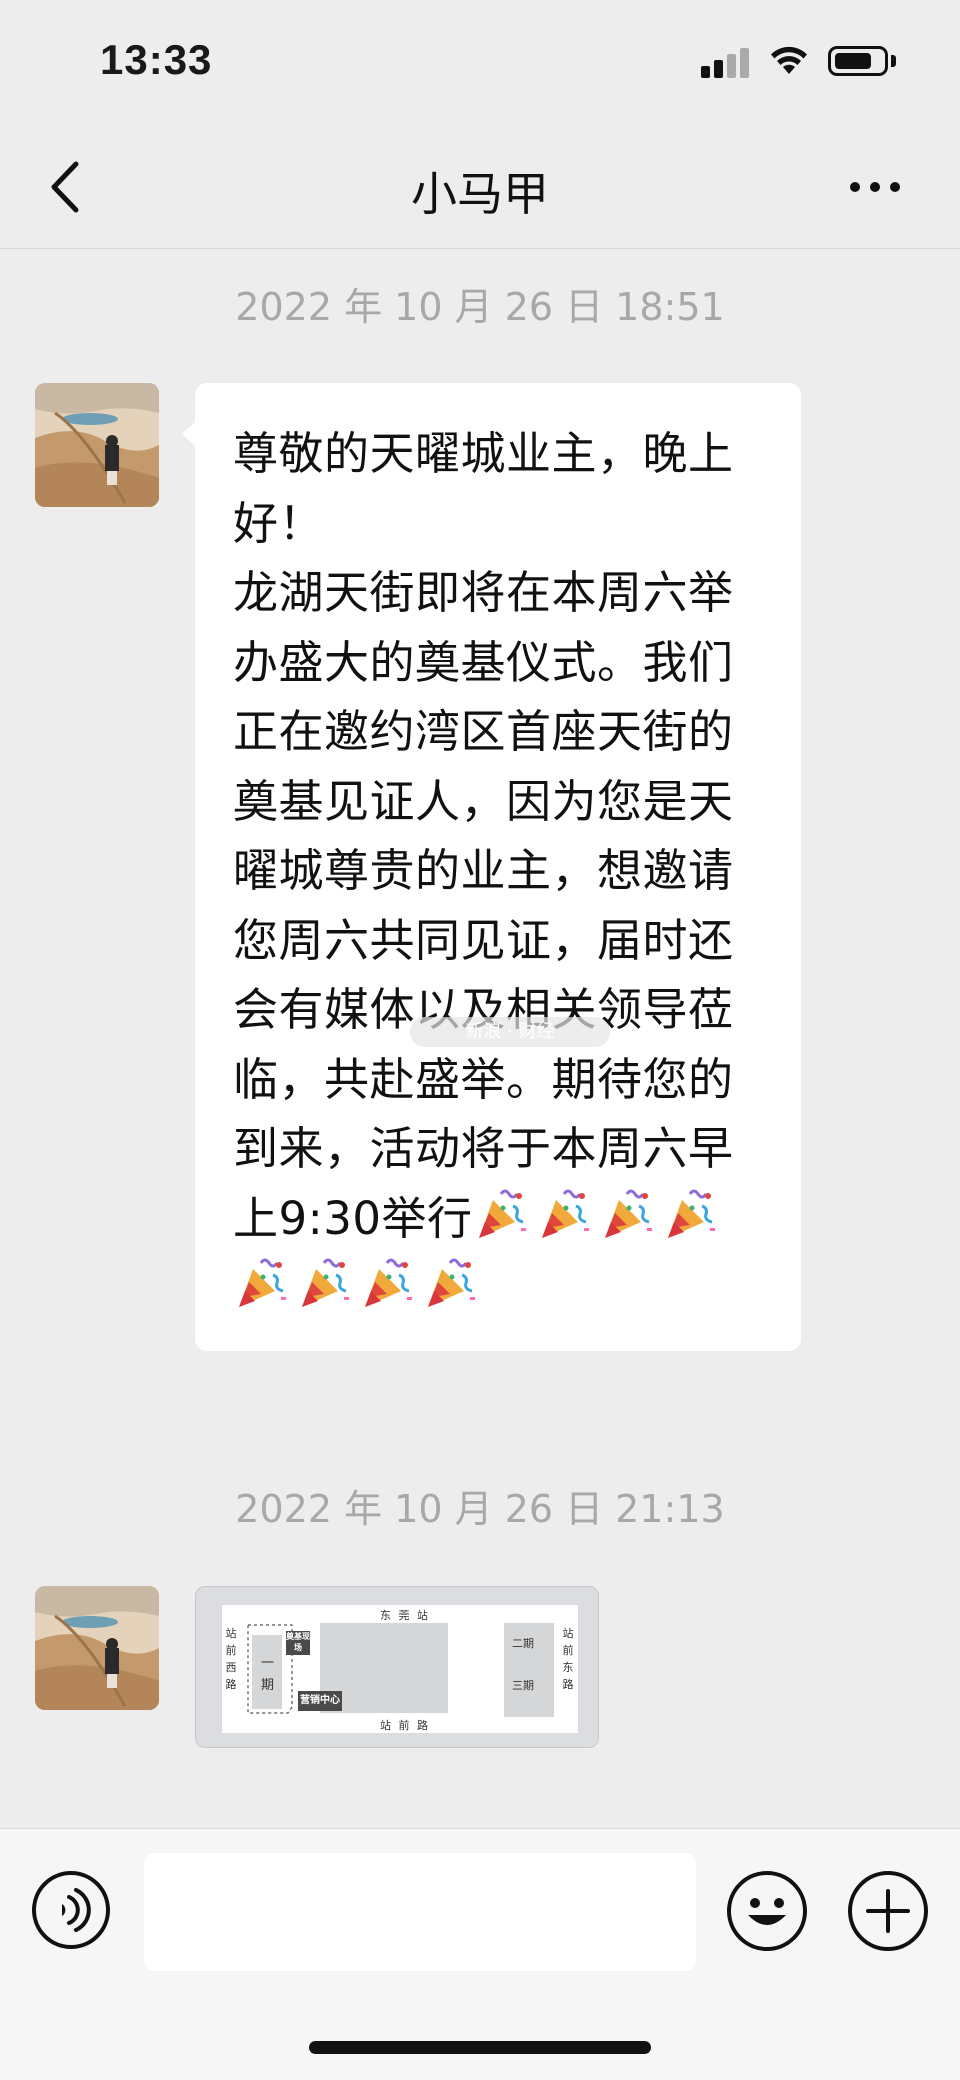  Describe the element at coordinates (320, 1701) in the screenshot. I see `map-label-sales-center: 营销中心` at that location.